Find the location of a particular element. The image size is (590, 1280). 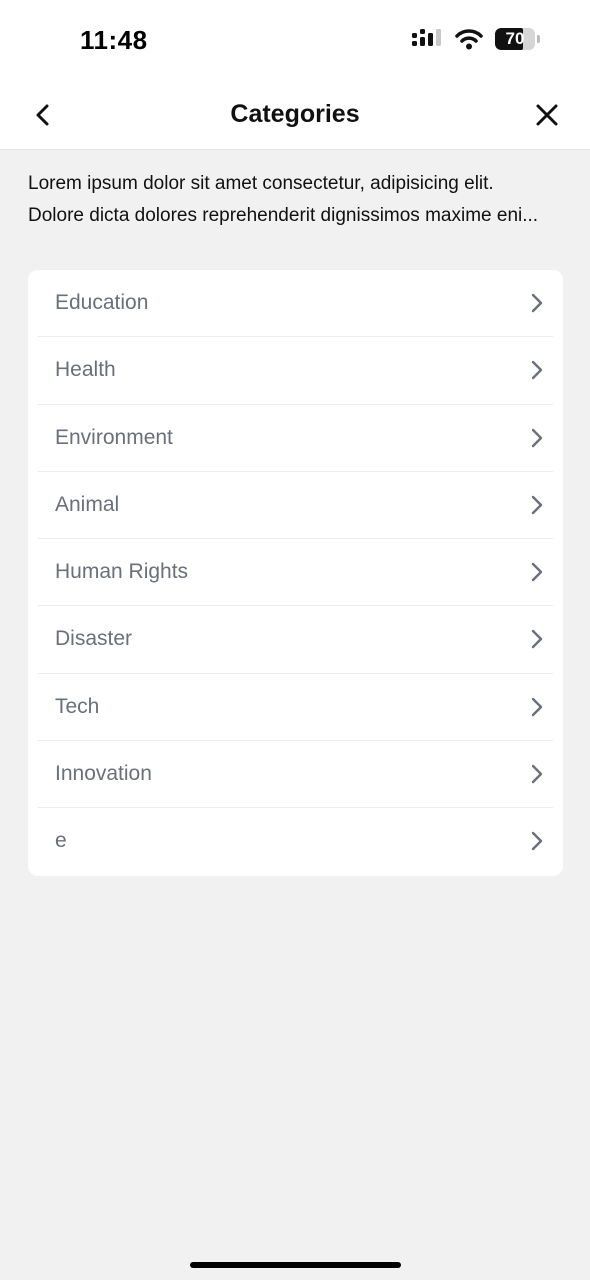

battery-icon: 70 is located at coordinates (515, 39).